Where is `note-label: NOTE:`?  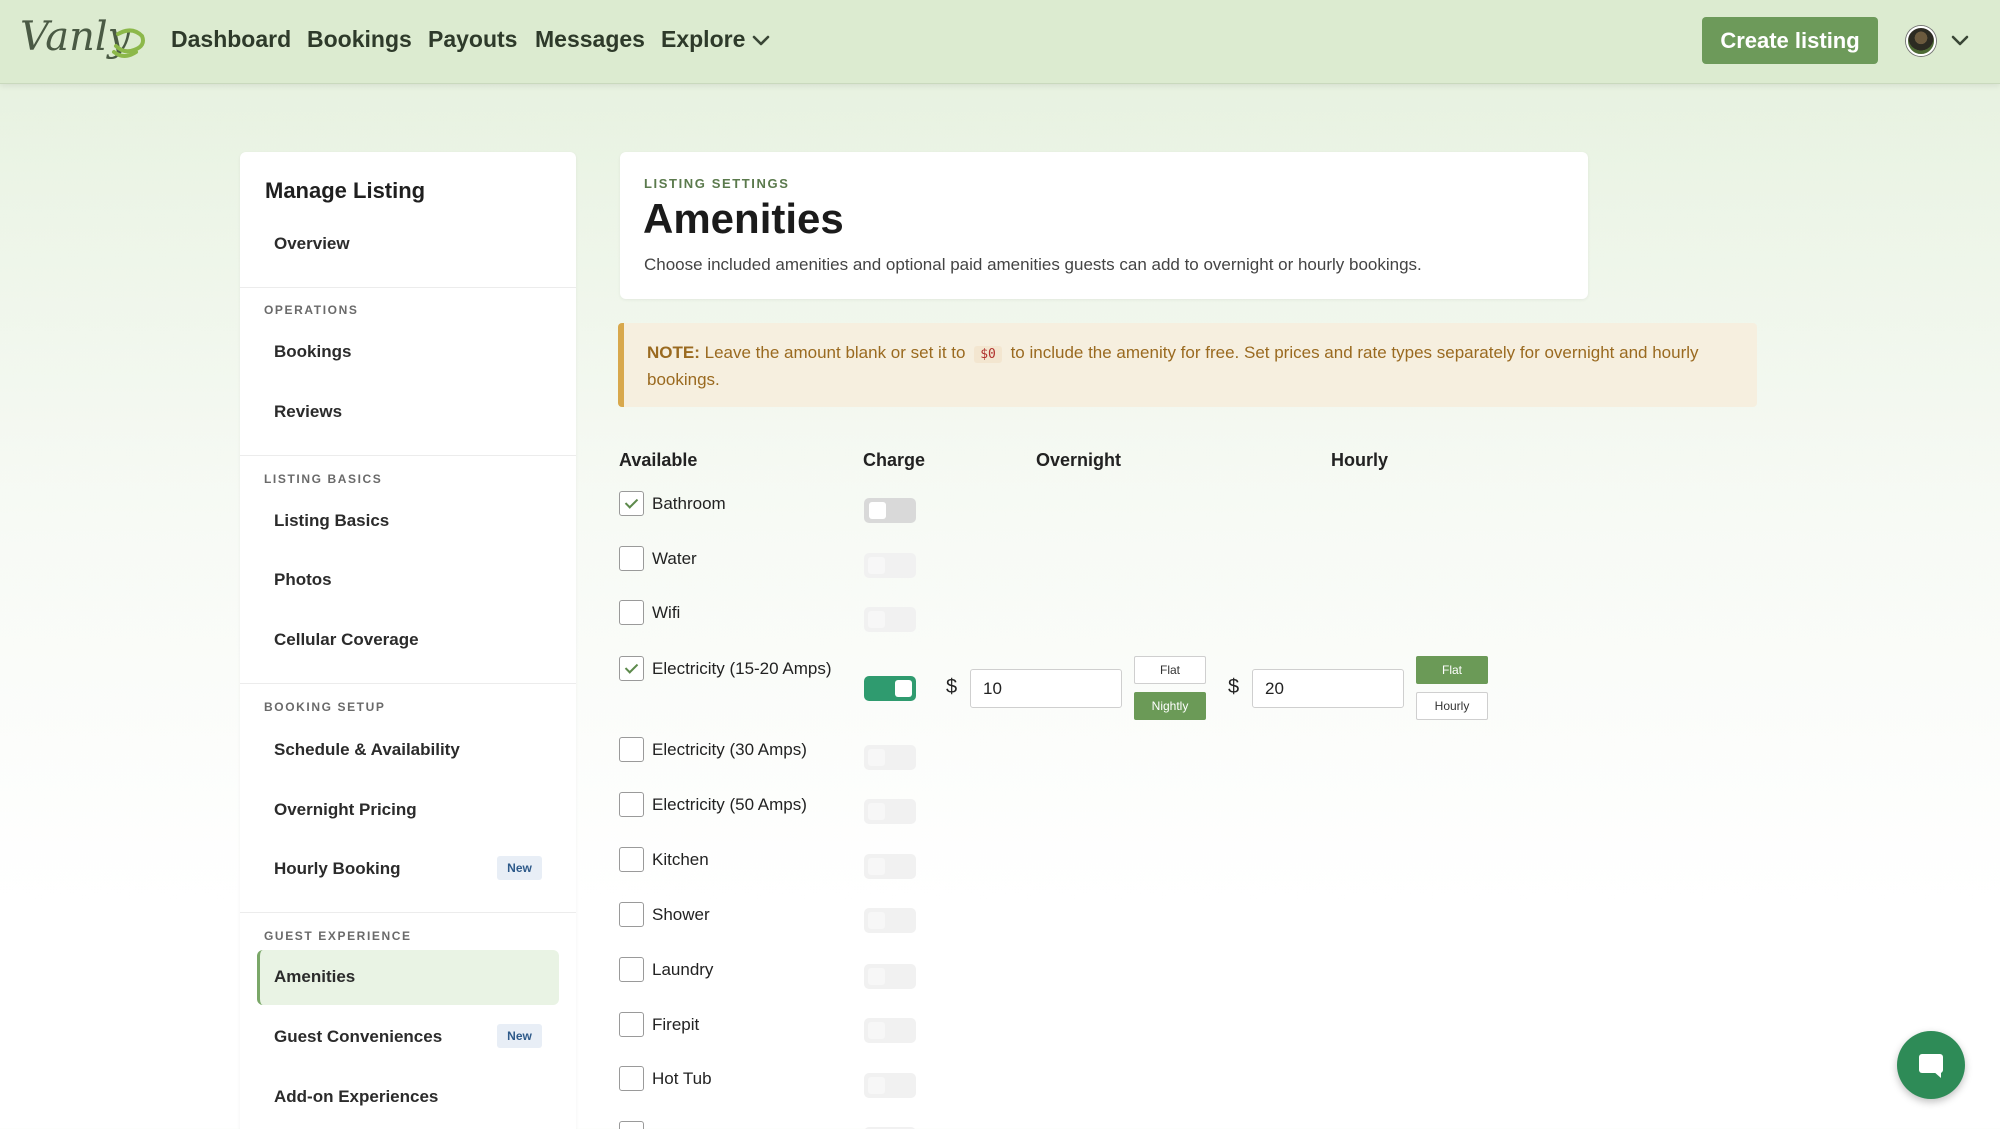 note-label: NOTE: is located at coordinates (673, 352).